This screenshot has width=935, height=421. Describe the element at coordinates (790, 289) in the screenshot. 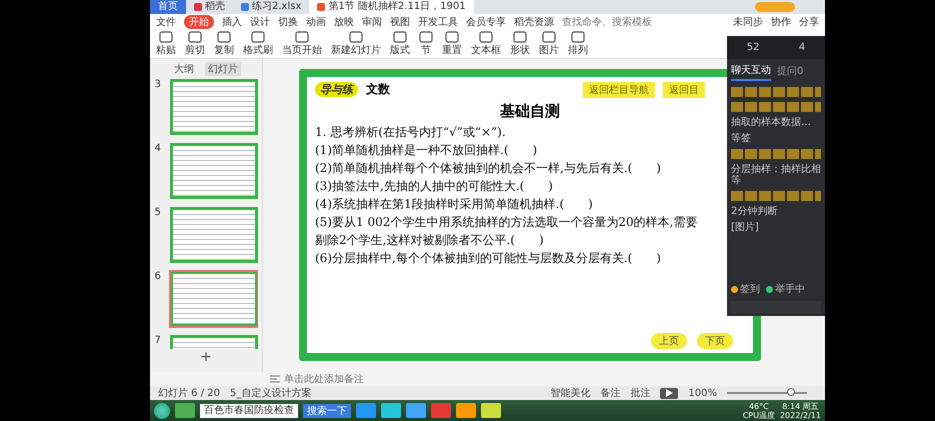

I see `legend-label: 举手中` at that location.